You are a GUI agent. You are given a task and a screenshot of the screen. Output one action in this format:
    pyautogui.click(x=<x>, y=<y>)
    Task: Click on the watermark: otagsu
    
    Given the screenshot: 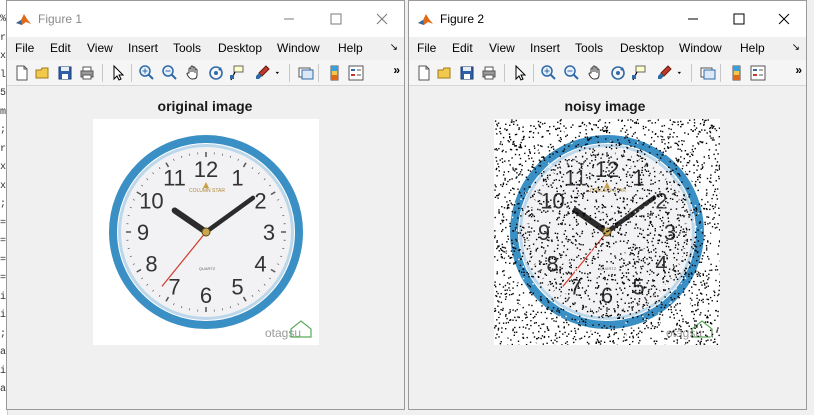 What is the action you would take?
    pyautogui.click(x=684, y=333)
    